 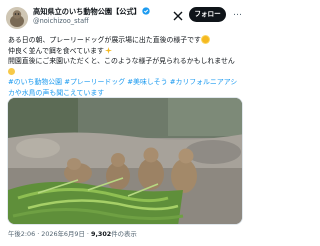 I want to click on tweet-meta: 午後2:06 · 2026年6月9日 · 9,302件の表示, so click(x=126, y=234).